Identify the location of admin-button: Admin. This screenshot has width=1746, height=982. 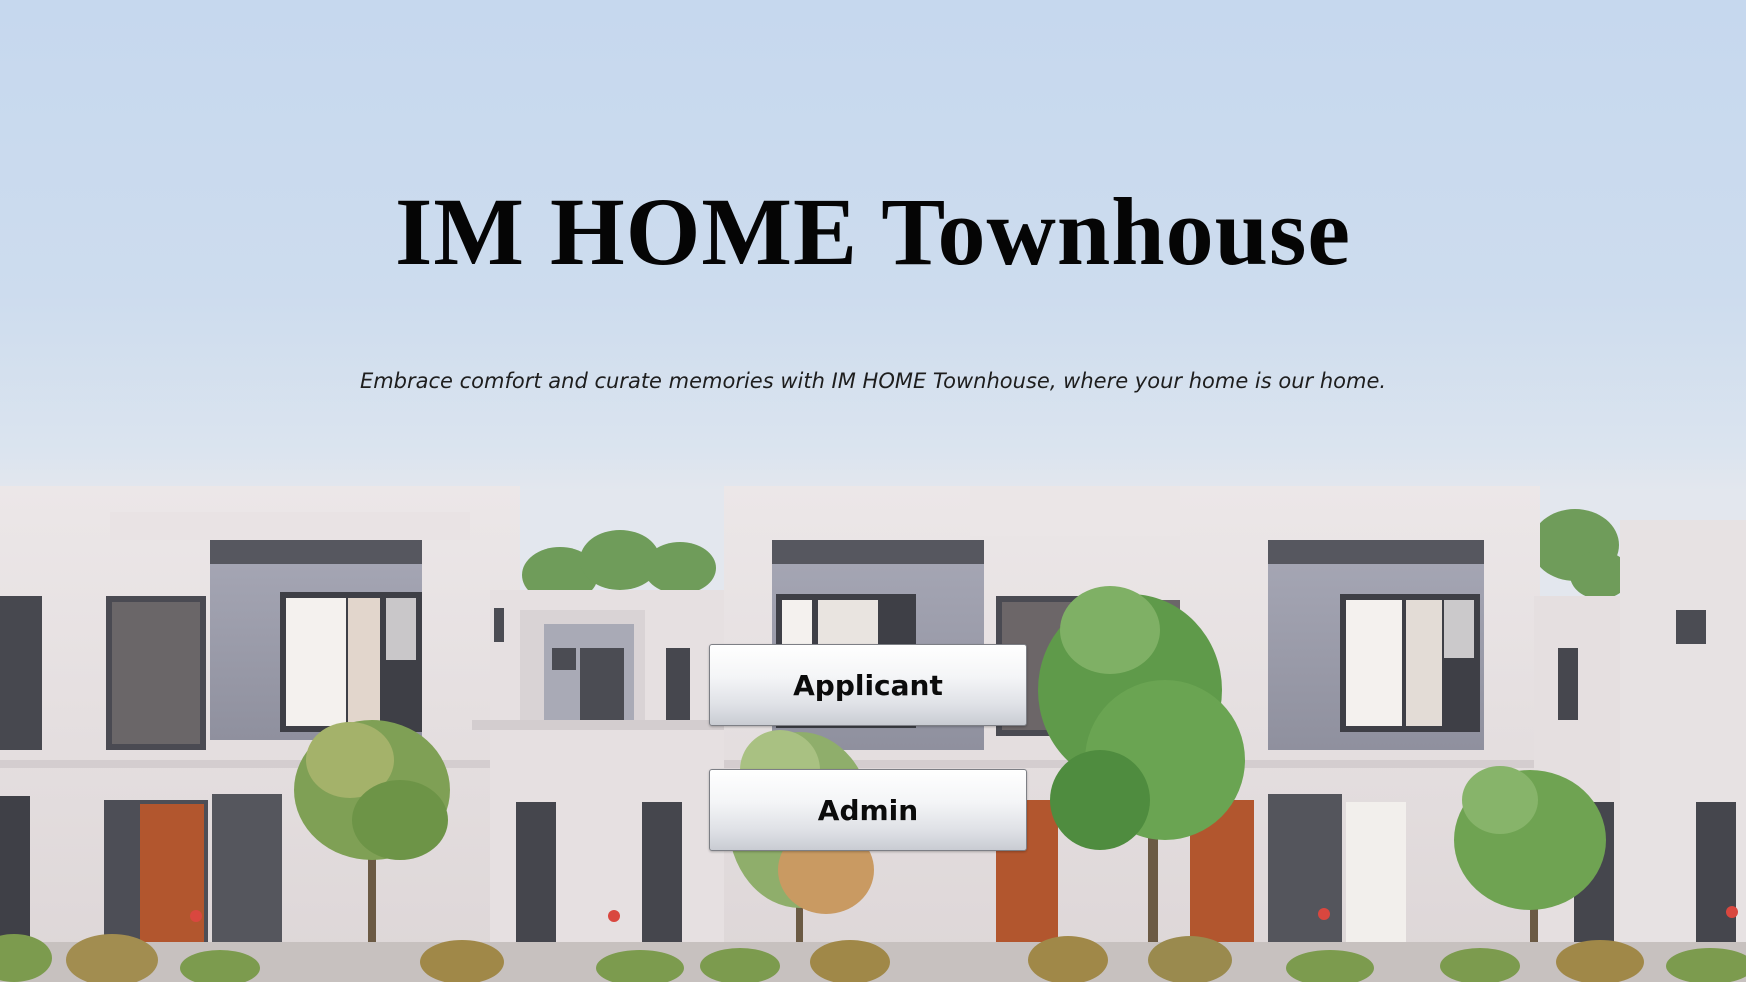
(868, 810).